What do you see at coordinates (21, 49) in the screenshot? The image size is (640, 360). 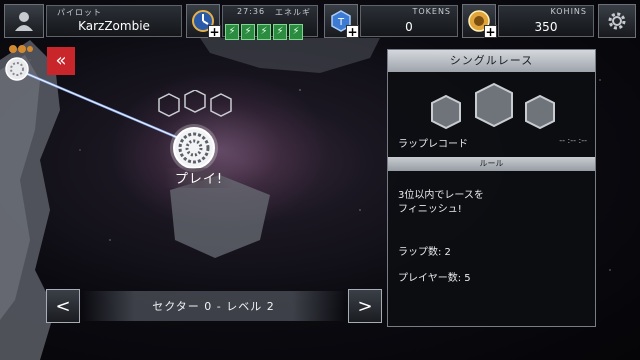 I see `reward-dots-icon` at bounding box center [21, 49].